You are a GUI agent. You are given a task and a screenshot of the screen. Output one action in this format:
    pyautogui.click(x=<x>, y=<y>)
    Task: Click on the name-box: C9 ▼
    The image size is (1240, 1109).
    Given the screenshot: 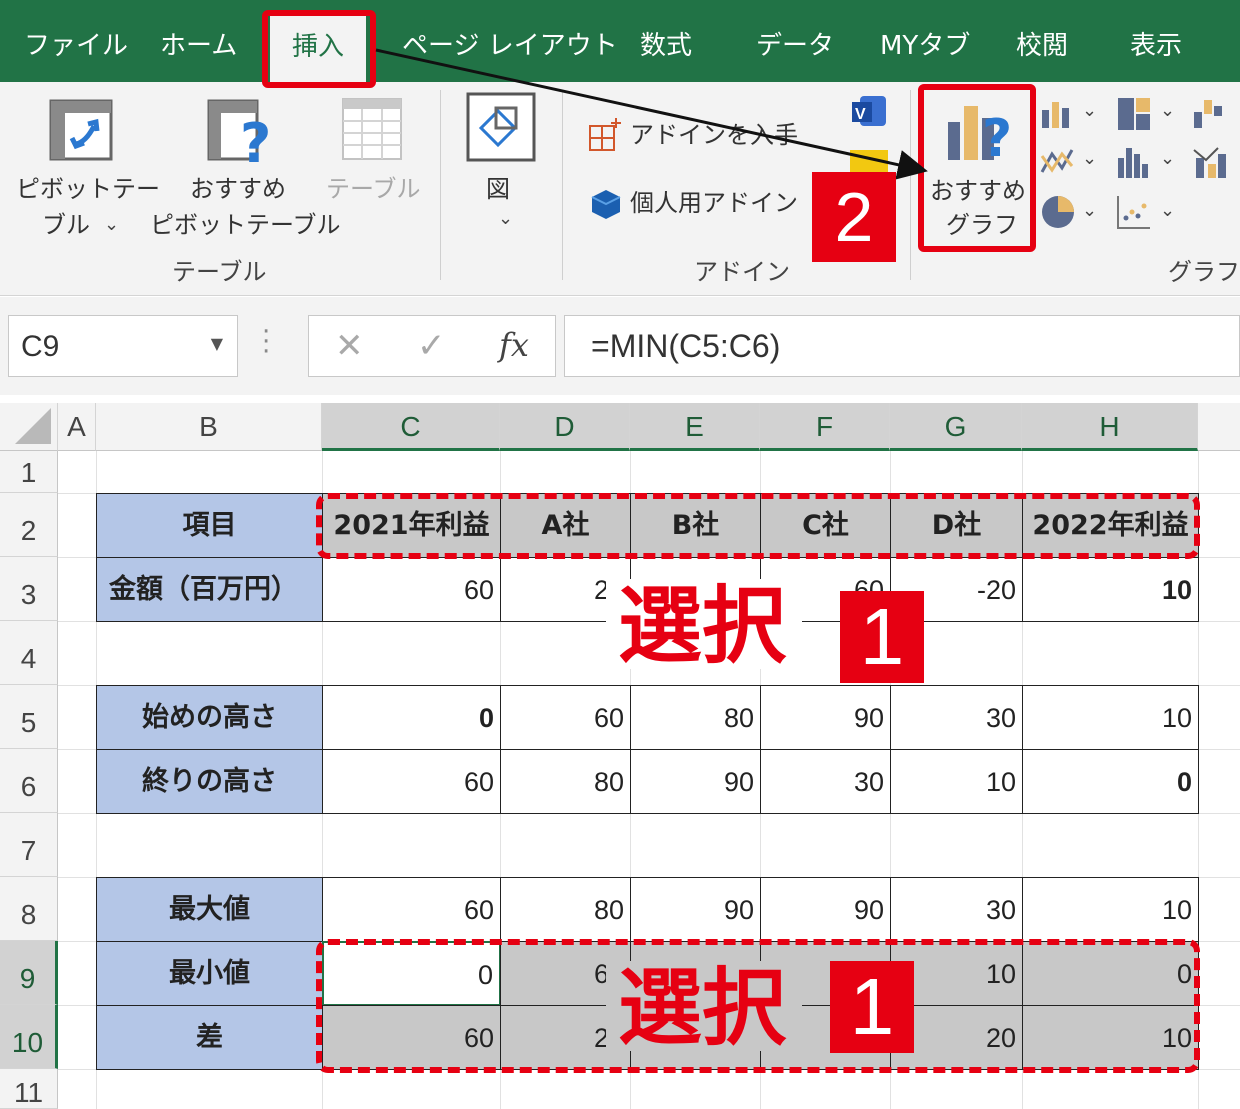 What is the action you would take?
    pyautogui.click(x=123, y=346)
    